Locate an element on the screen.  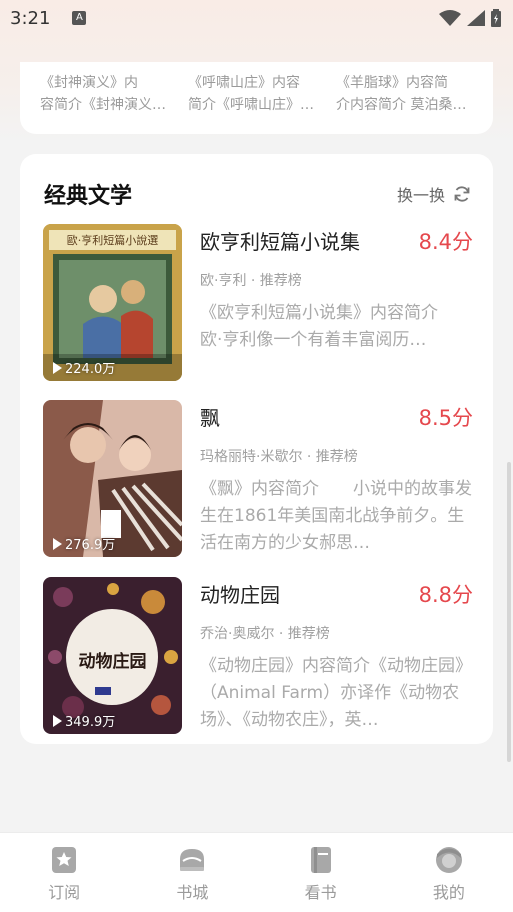
book-score: 8.8分 is located at coordinates (445, 595).